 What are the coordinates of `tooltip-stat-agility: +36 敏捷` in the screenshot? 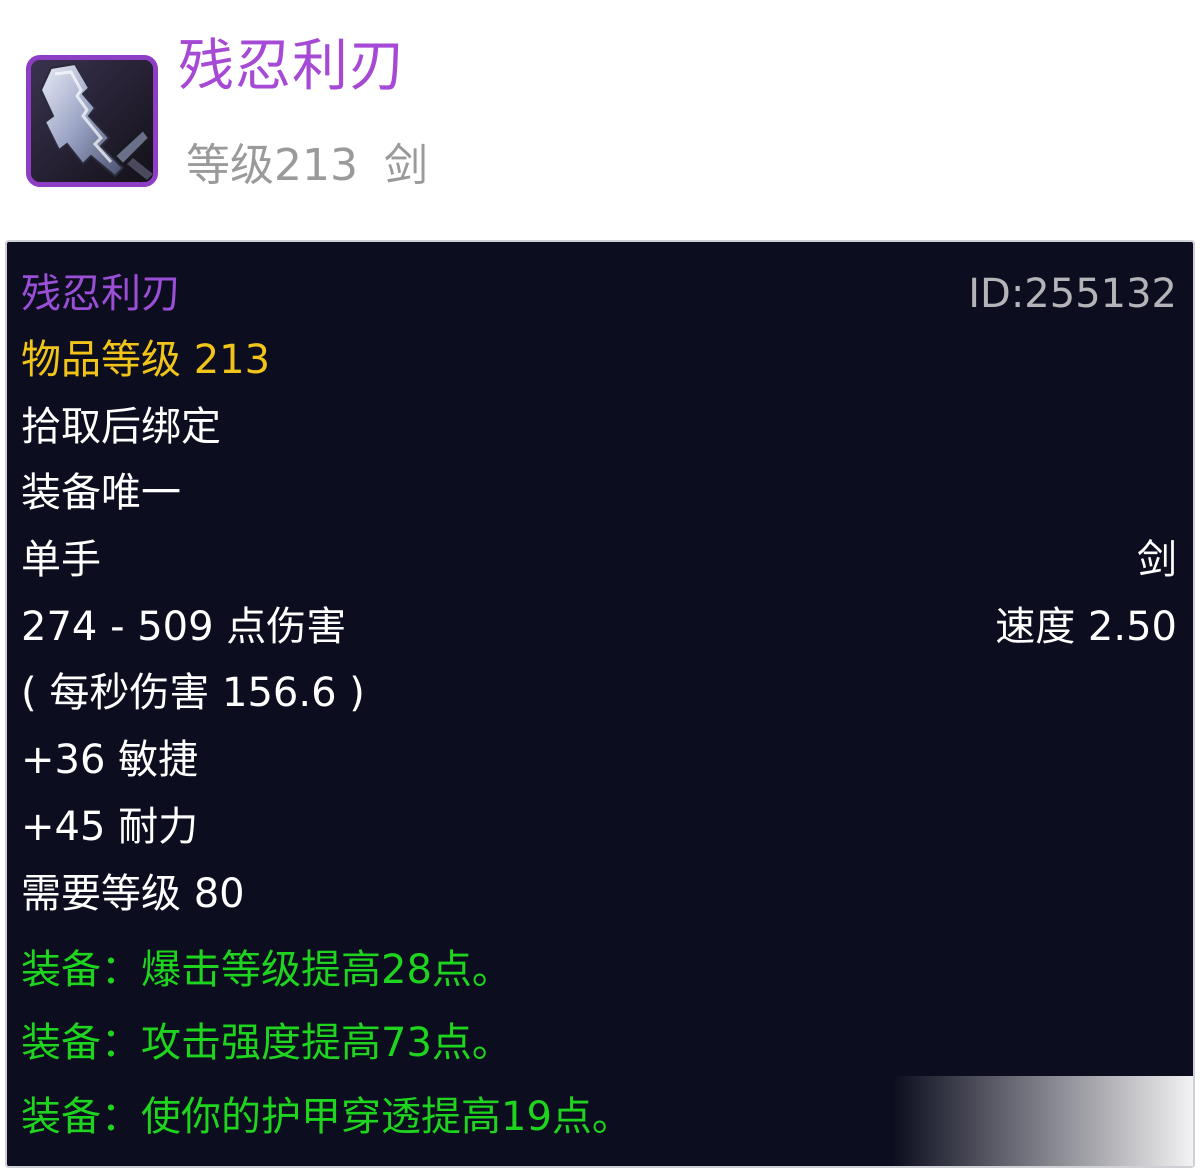 It's located at (110, 760).